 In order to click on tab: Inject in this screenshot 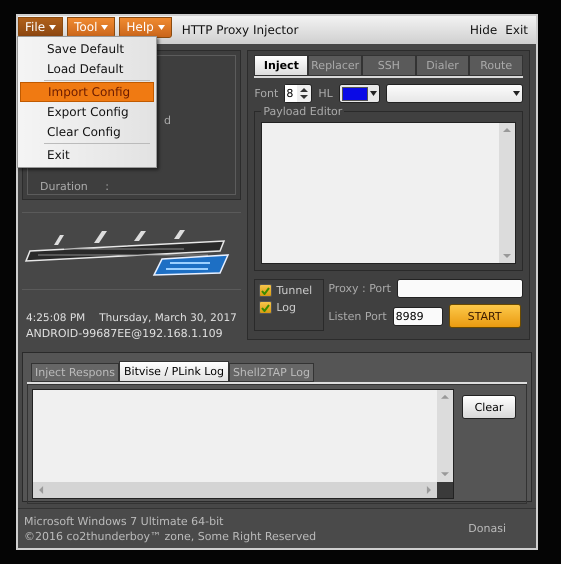, I will do `click(281, 65)`.